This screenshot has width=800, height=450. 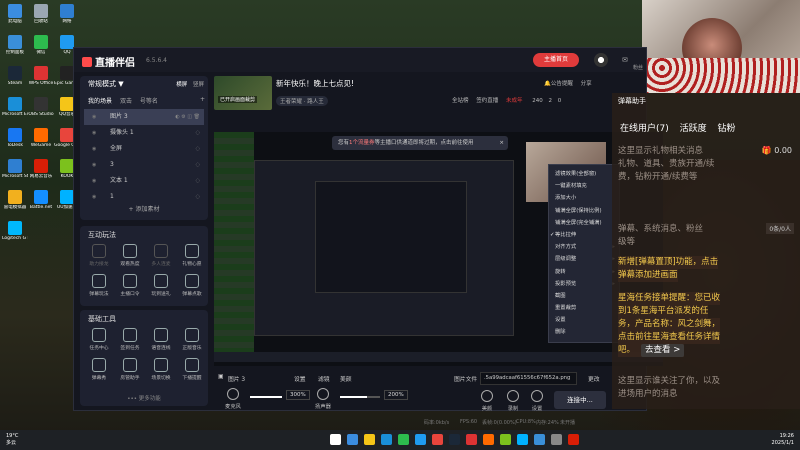 I want to click on weather-widget: 19°C 多云, so click(x=12, y=440).